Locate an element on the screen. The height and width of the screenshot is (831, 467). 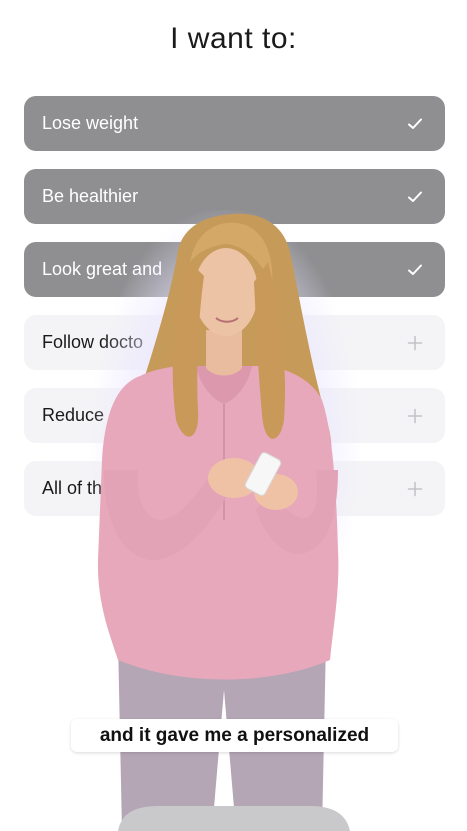
option-label: Follow docto is located at coordinates (93, 342).